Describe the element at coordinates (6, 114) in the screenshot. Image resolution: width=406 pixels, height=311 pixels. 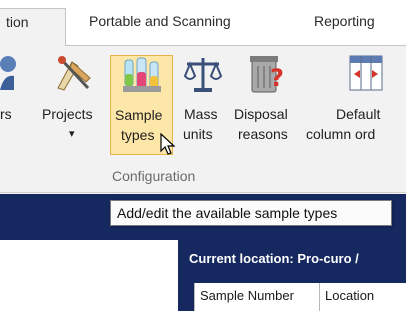
I see `users-label: rs` at that location.